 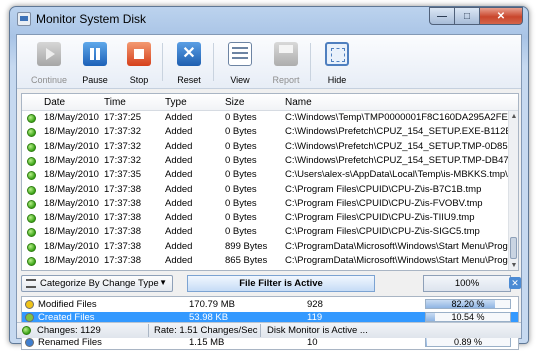 I want to click on percent-bar: 10.54 %, so click(x=468, y=316).